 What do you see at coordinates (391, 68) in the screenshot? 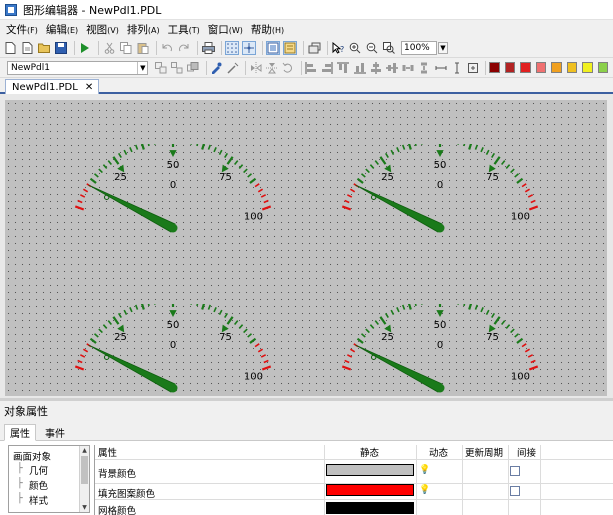
I see `center-vertical-icon` at bounding box center [391, 68].